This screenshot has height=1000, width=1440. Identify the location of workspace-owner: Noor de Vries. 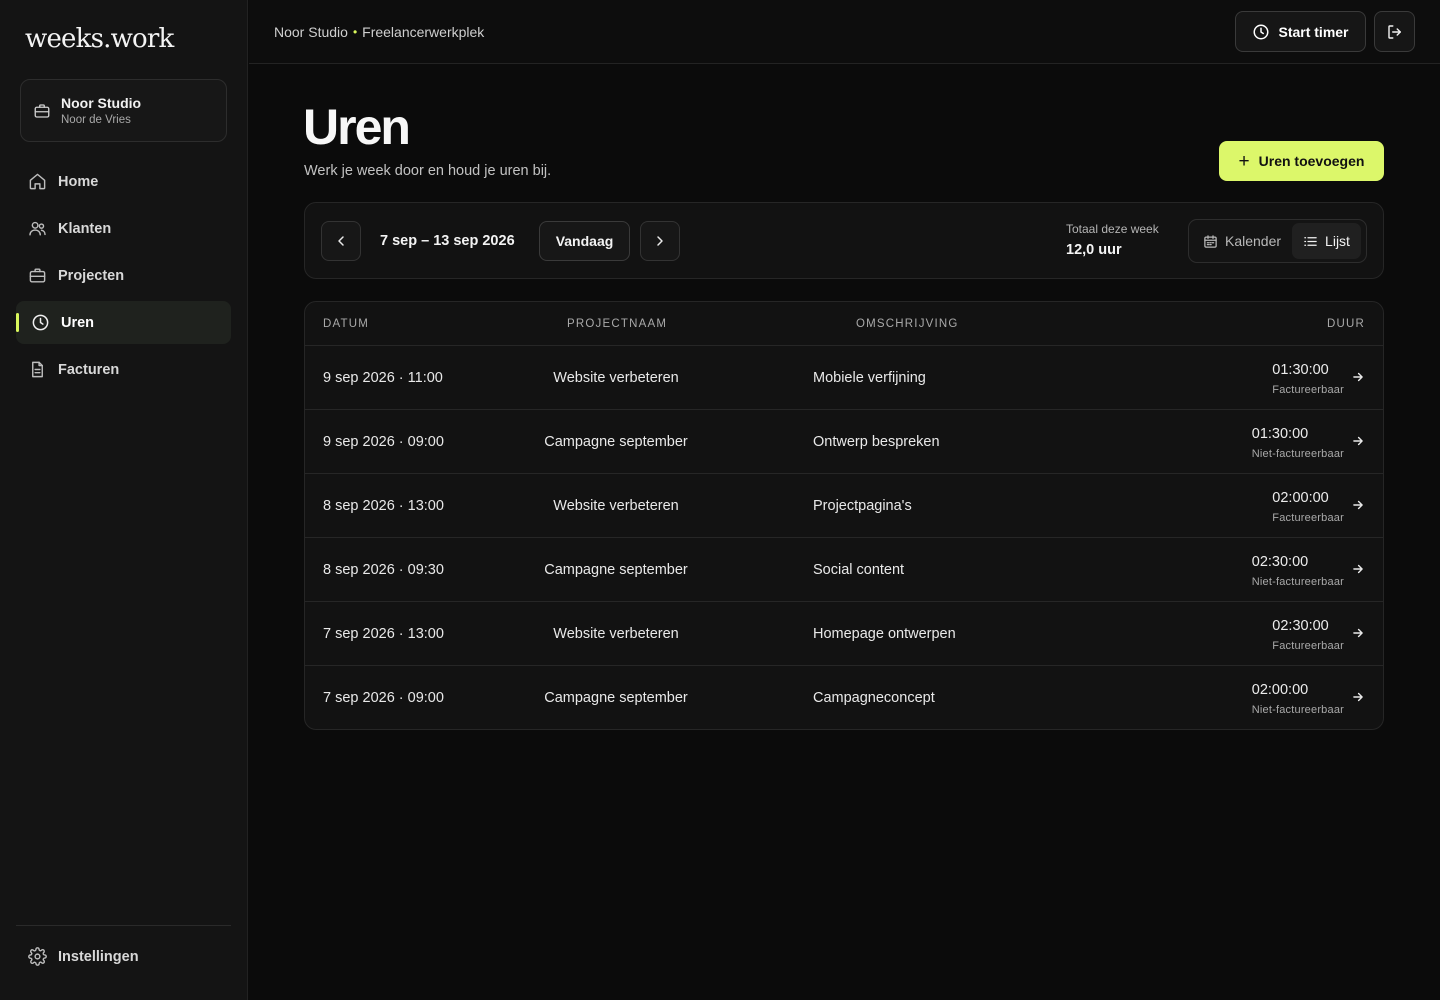
(96, 120).